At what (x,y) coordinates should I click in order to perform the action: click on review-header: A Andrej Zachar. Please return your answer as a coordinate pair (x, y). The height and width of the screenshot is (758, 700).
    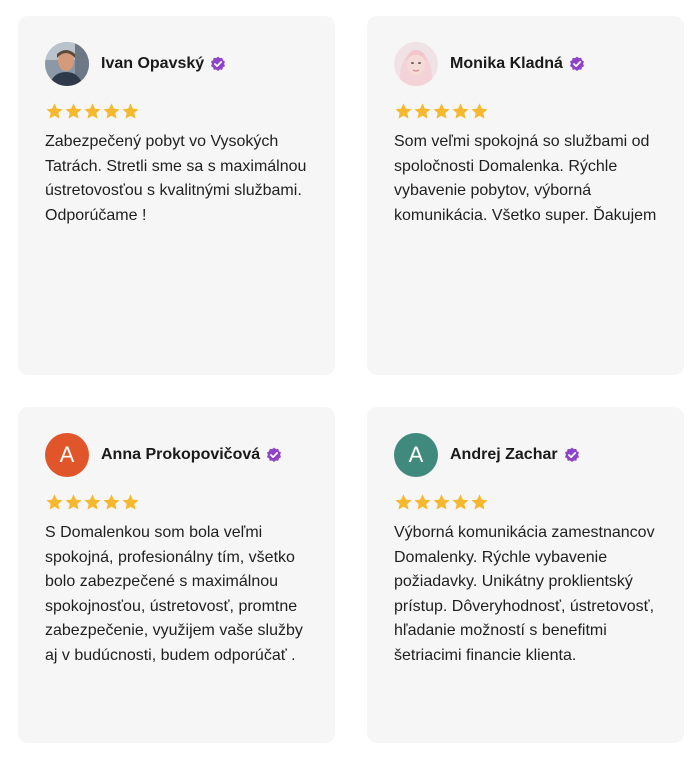
    Looking at the image, I should click on (487, 455).